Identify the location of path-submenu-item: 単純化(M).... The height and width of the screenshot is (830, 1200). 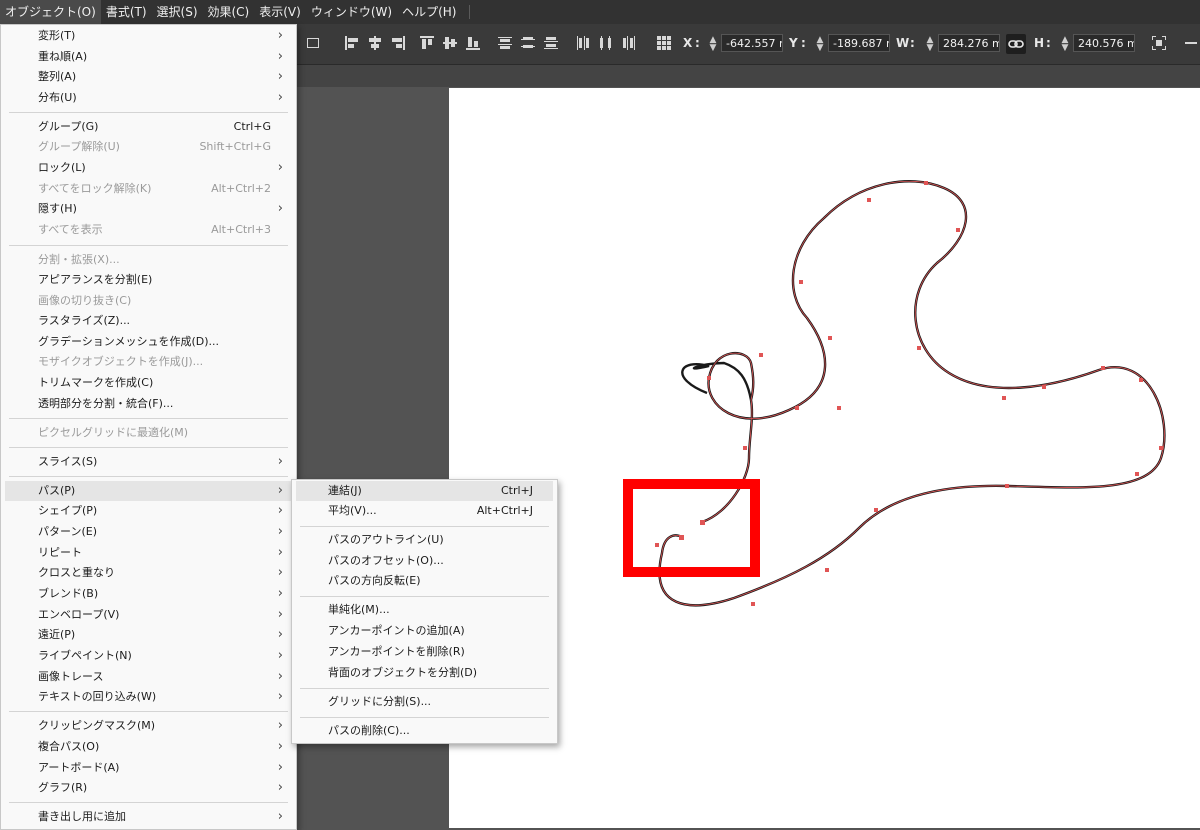
(424, 610).